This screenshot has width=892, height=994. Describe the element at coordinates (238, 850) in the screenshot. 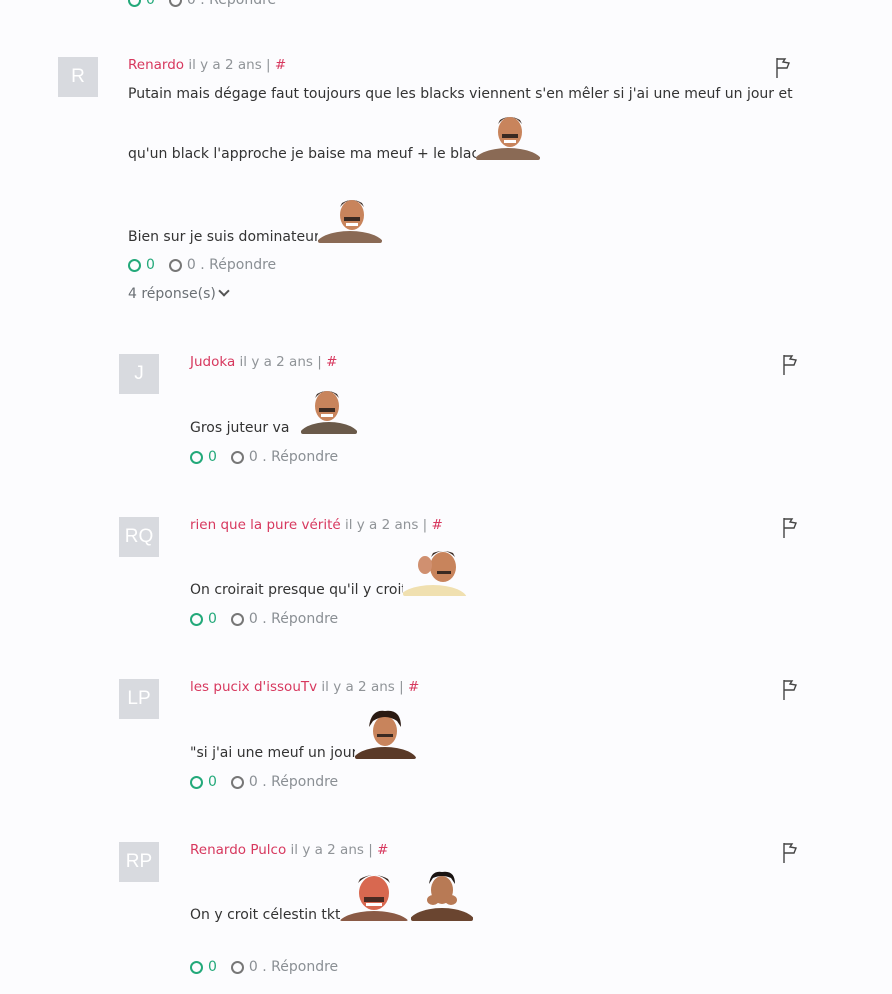

I see `comment-author: Renardo Pulco` at that location.